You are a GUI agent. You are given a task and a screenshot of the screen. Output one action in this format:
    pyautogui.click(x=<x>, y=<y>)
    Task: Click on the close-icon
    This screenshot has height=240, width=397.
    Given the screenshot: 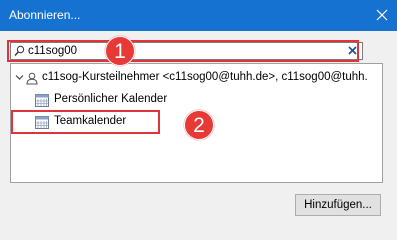 What is the action you would take?
    pyautogui.click(x=382, y=15)
    